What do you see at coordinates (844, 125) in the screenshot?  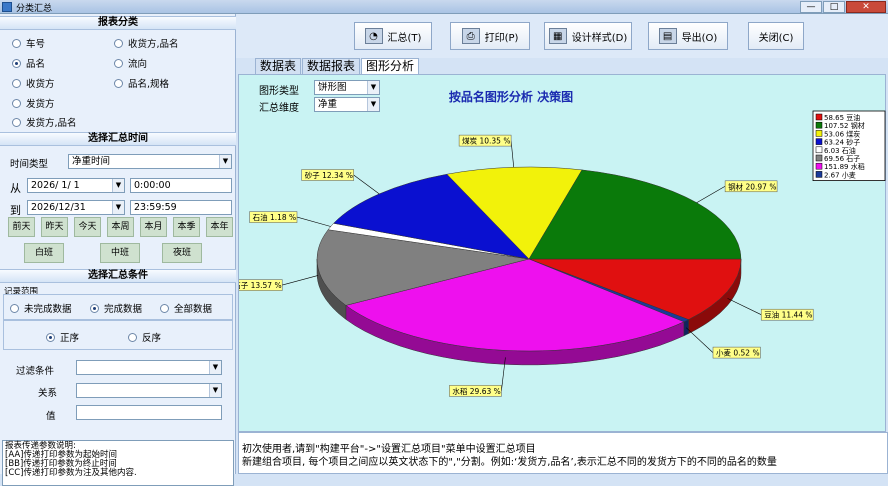 I see `legend-entry: 107.52 钢材` at bounding box center [844, 125].